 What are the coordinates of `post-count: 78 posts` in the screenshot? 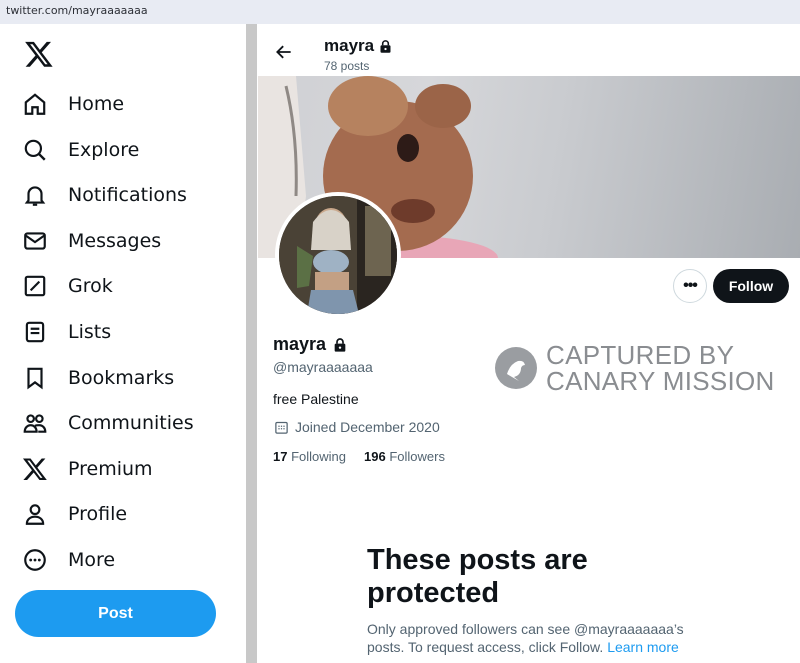 It's located at (347, 66).